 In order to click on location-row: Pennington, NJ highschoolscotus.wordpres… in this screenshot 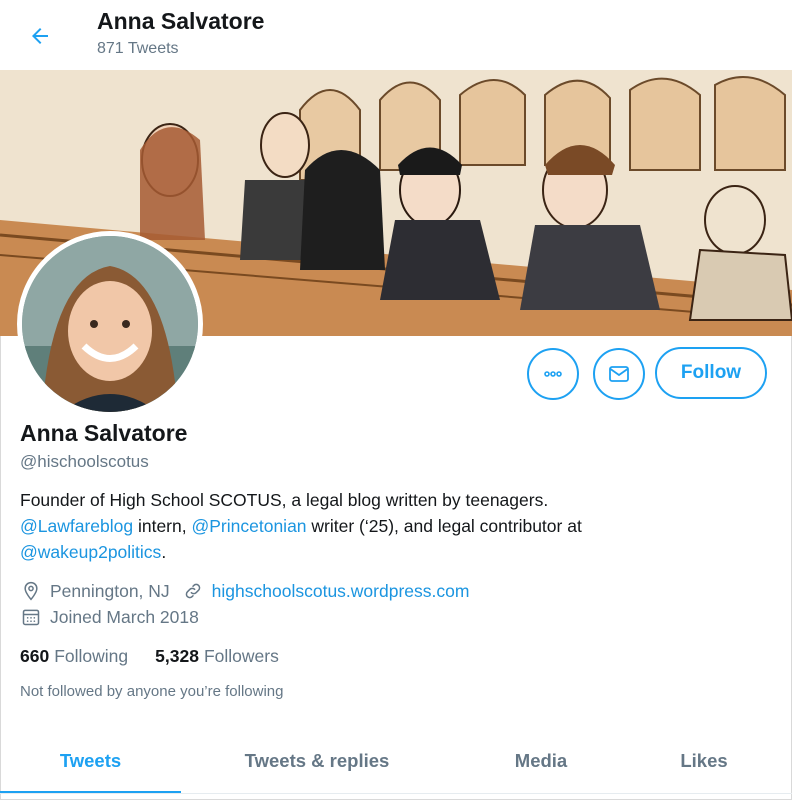, I will do `click(244, 591)`.